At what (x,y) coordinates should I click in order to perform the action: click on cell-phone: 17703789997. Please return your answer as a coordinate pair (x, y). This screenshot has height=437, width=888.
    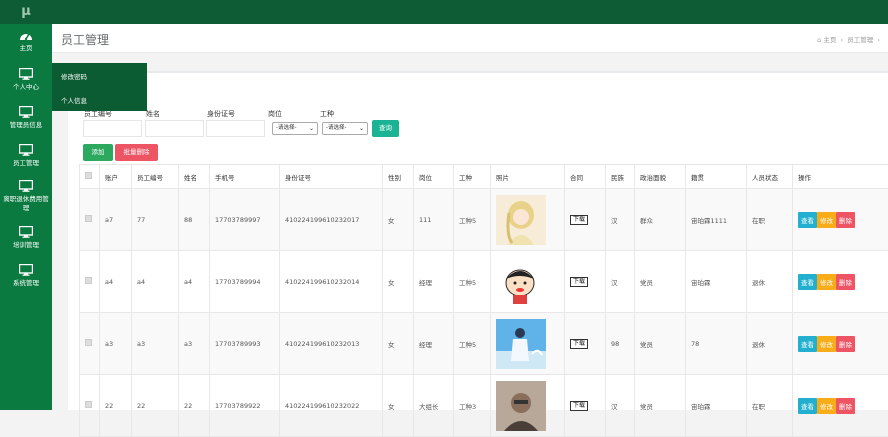
    Looking at the image, I should click on (245, 220).